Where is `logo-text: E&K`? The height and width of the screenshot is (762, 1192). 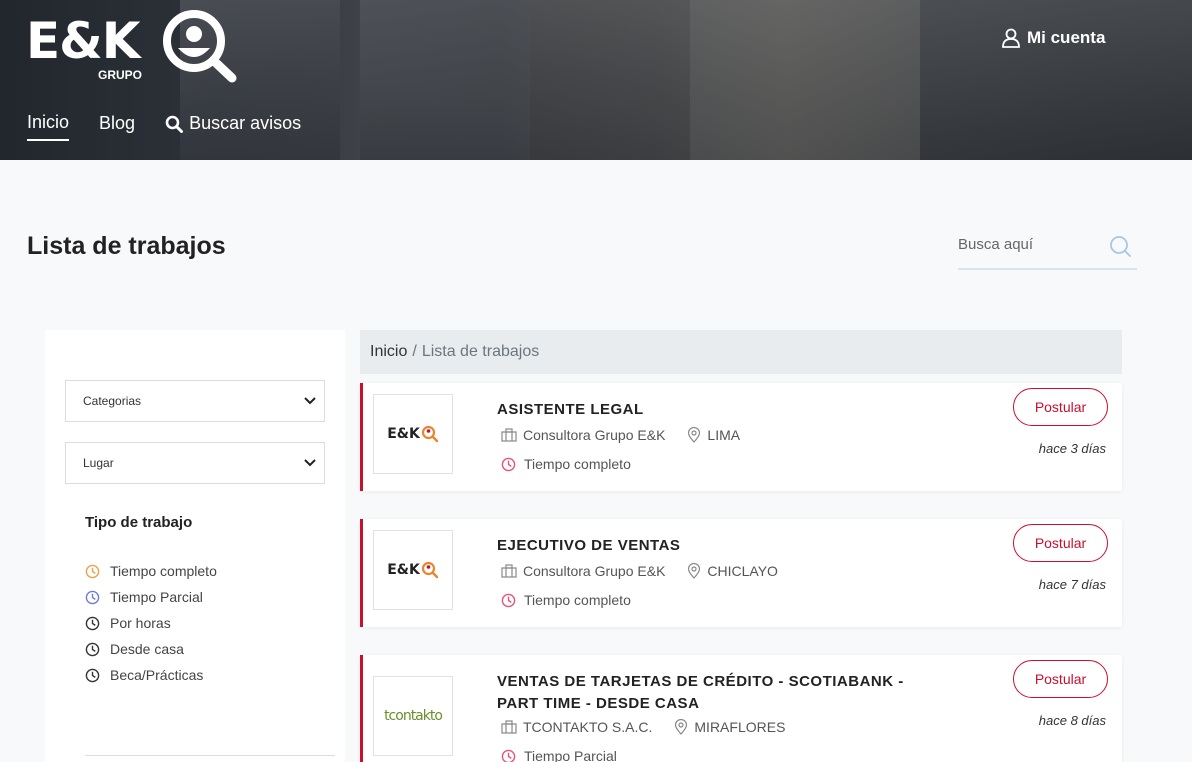
logo-text: E&K is located at coordinates (83, 41).